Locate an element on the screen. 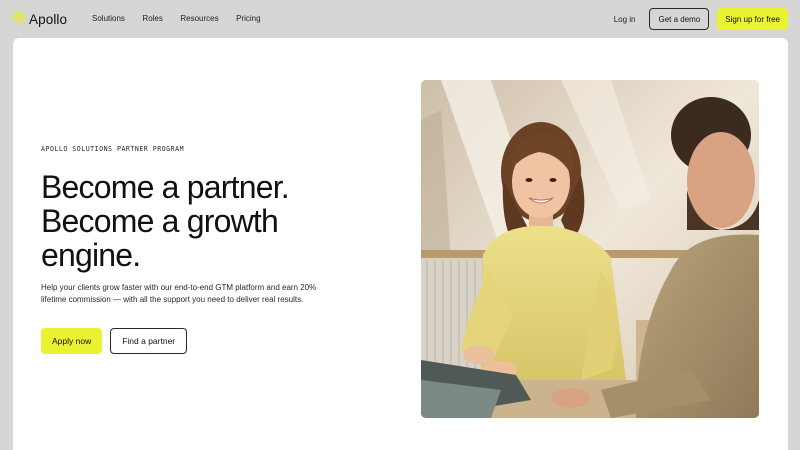 The height and width of the screenshot is (450, 800). nav-link-resources: Resources is located at coordinates (199, 18).